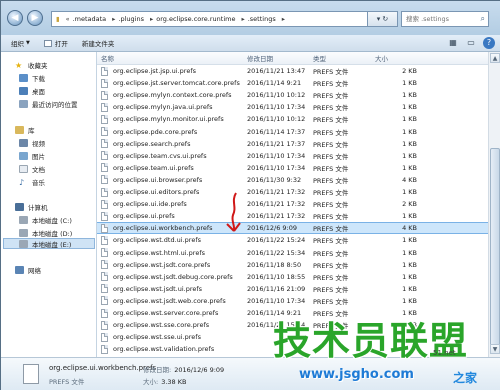 The width and height of the screenshot is (500, 390). What do you see at coordinates (276, 107) in the screenshot?
I see `file-date-cell: 2016/11/10 17:34` at bounding box center [276, 107].